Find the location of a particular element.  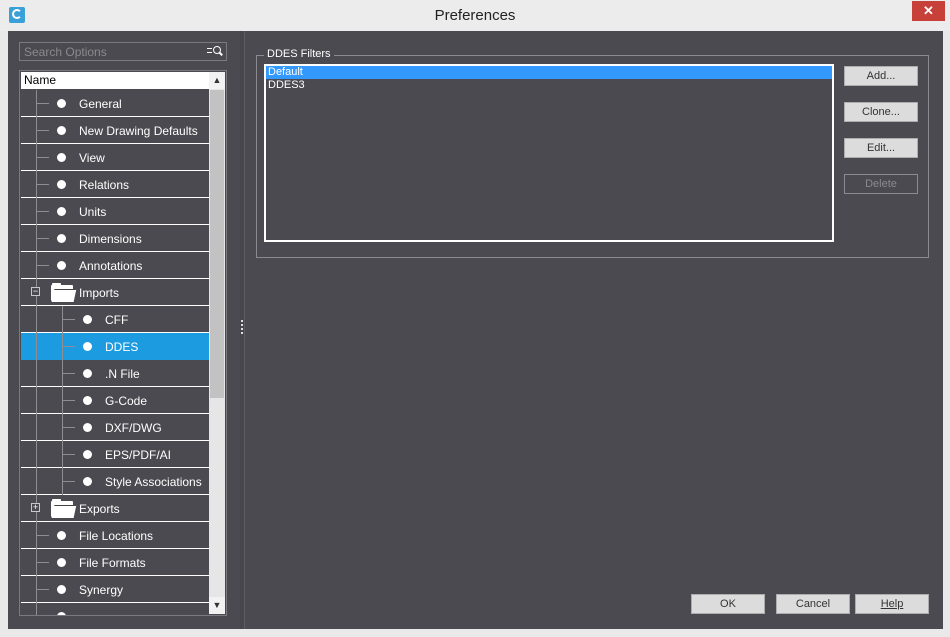

help-button: Help is located at coordinates (892, 604).